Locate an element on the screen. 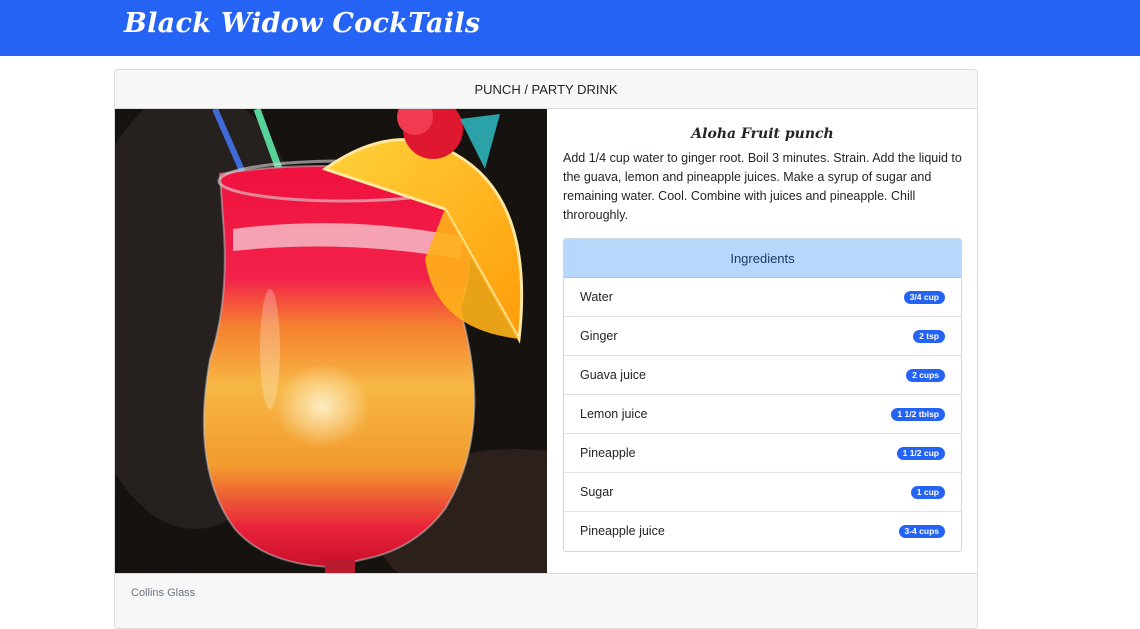 Image resolution: width=1140 pixels, height=629 pixels. ingredient-name: Water is located at coordinates (596, 297).